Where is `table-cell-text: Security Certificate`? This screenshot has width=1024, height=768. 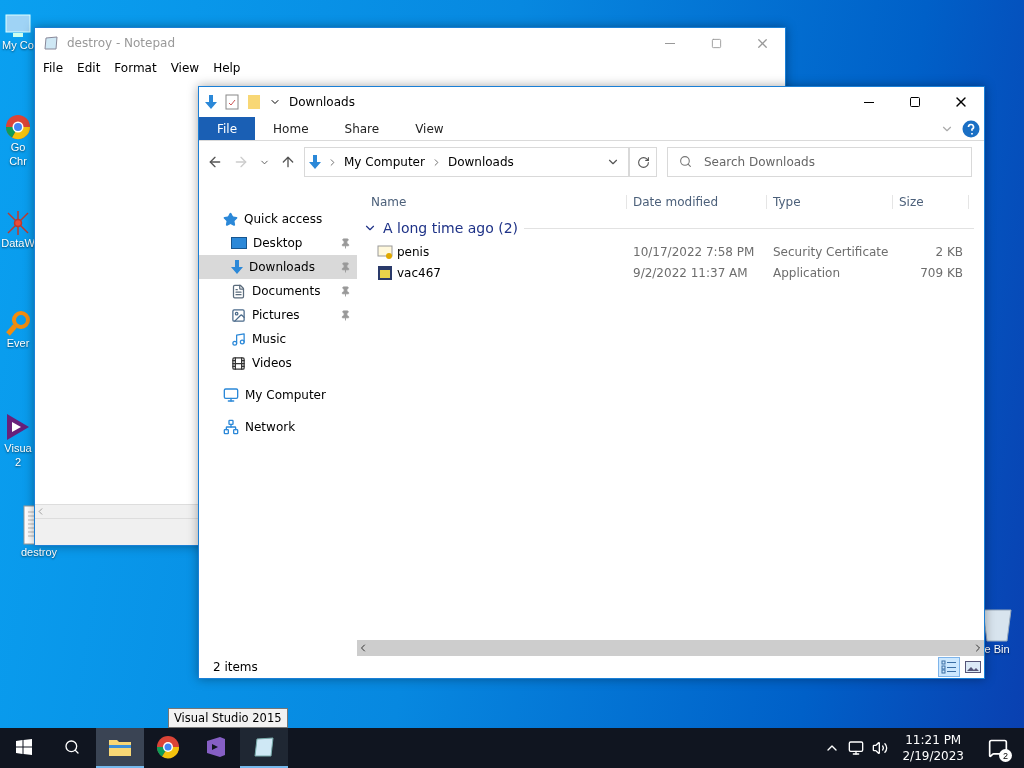
table-cell-text: Security Certificate is located at coordinates (831, 251).